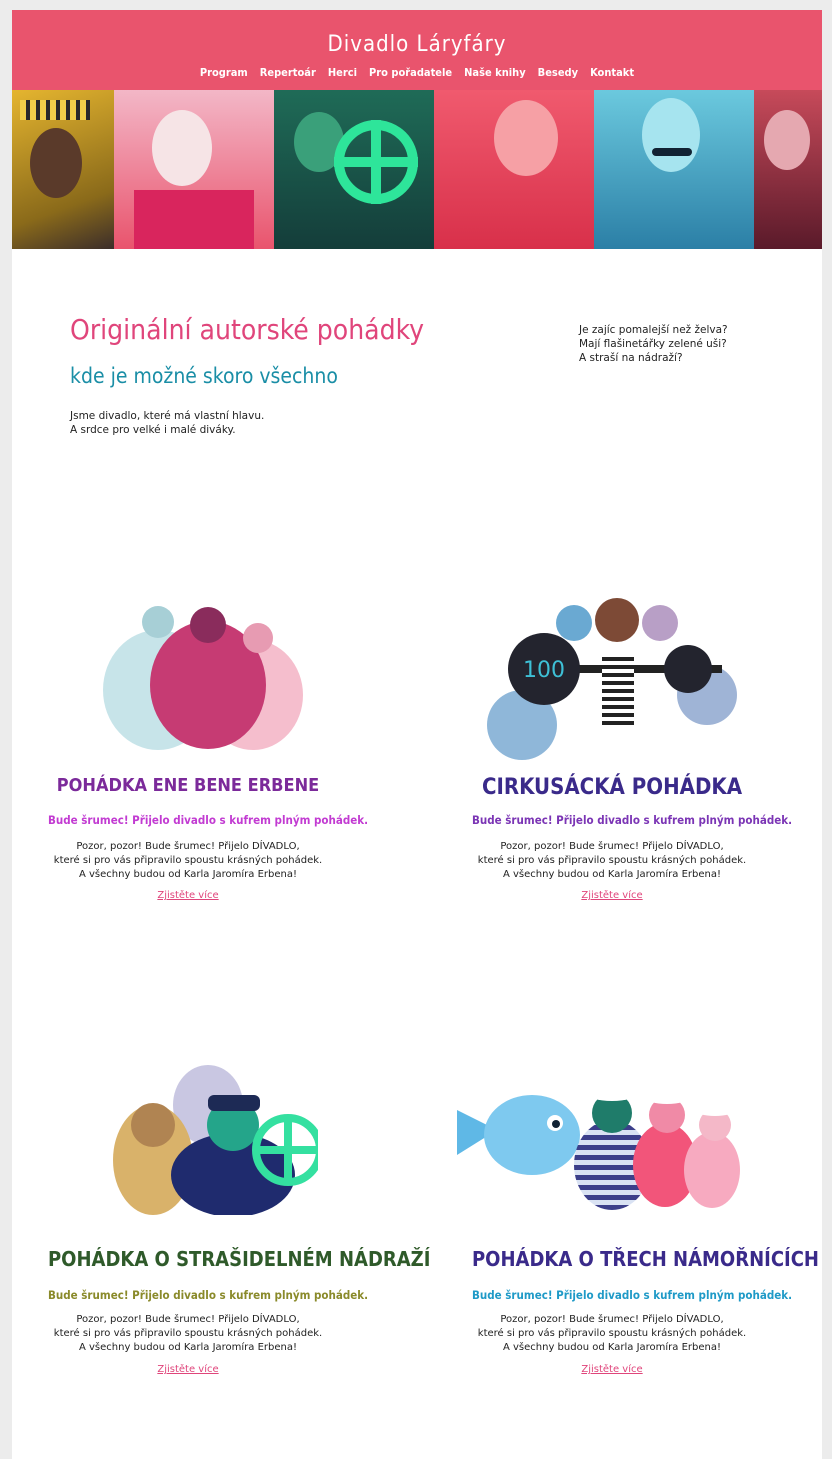  I want to click on side-text-line: Je zajíc pomalejší než želva?, so click(653, 330).